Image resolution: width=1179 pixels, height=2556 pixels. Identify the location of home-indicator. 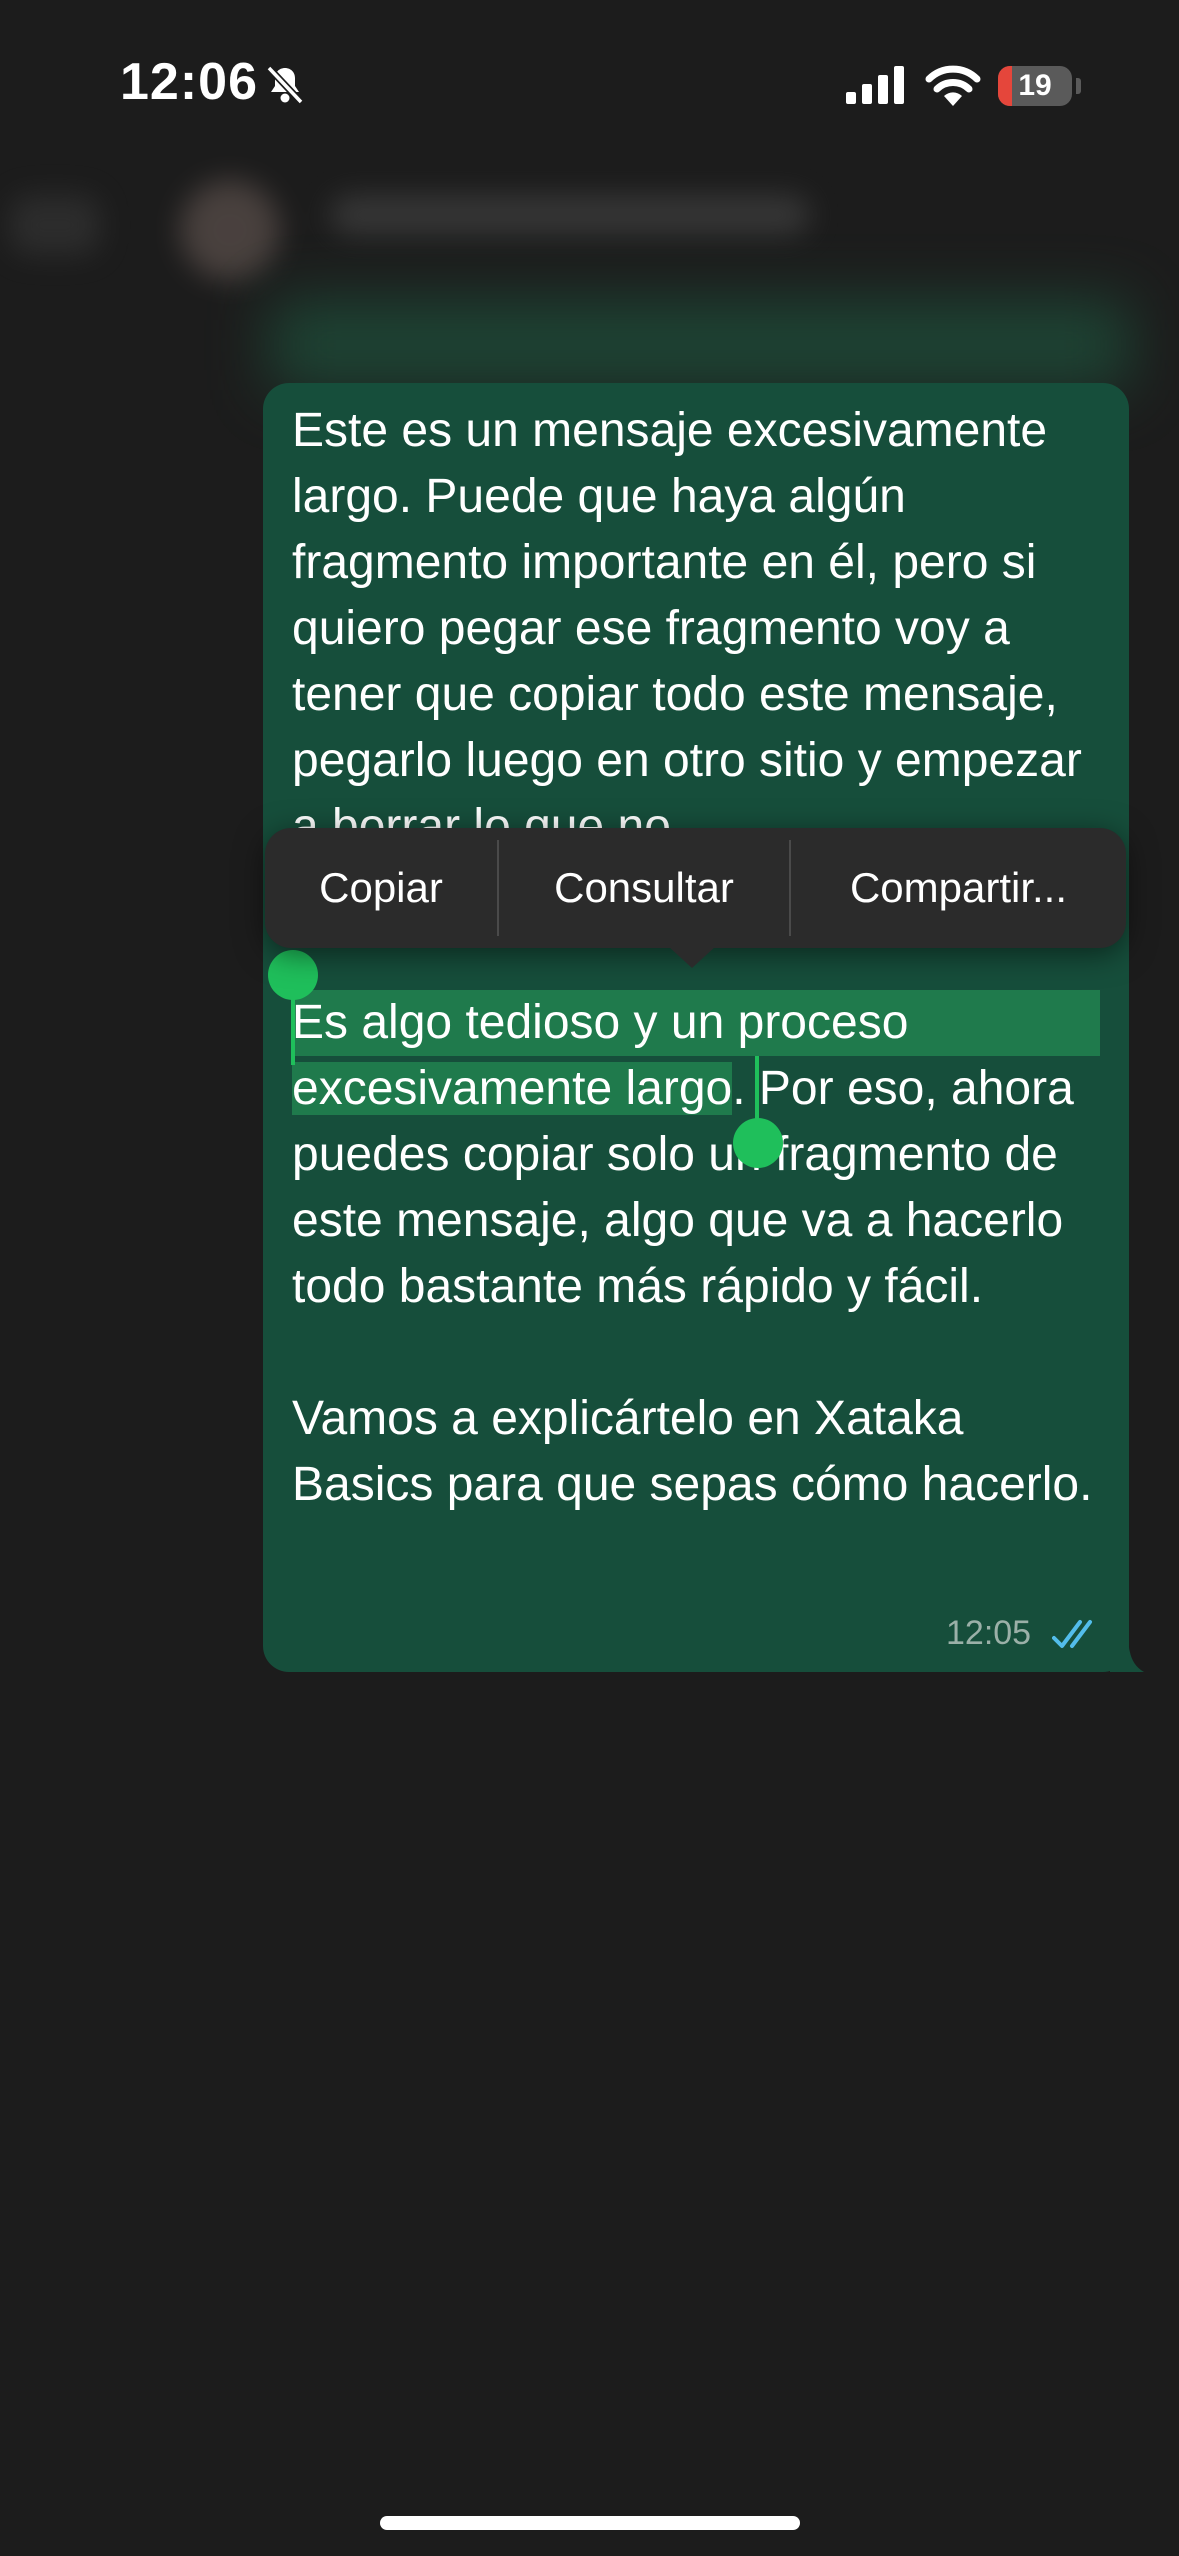
(590, 2523).